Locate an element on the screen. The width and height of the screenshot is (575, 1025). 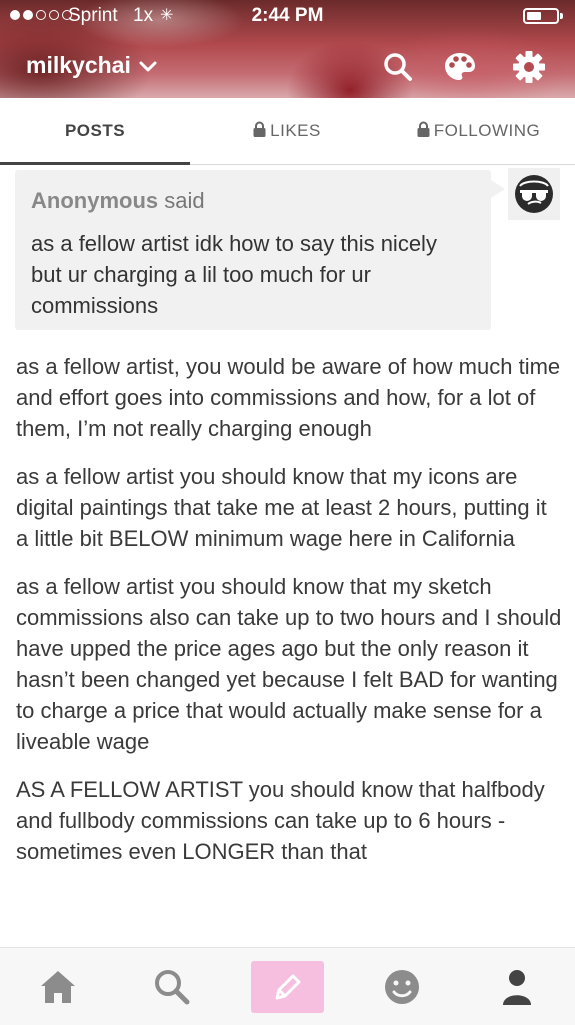
tab-posts-label: POSTS is located at coordinates (95, 130).